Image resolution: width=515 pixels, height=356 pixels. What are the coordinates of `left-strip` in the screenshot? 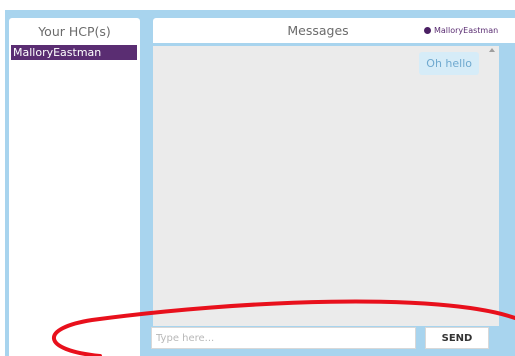 It's located at (2, 178).